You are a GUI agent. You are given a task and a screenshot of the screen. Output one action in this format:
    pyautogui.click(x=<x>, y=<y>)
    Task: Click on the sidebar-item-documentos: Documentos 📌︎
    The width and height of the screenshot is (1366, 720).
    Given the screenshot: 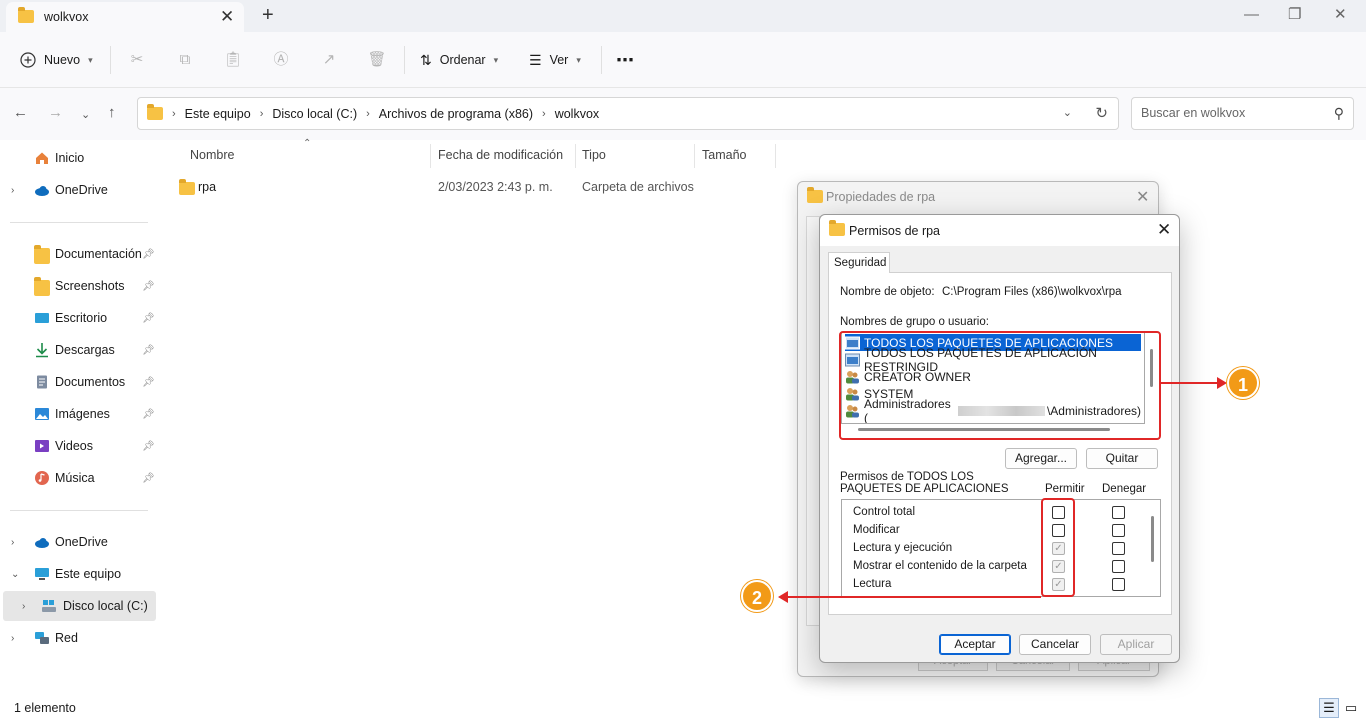 What is the action you would take?
    pyautogui.click(x=79, y=382)
    